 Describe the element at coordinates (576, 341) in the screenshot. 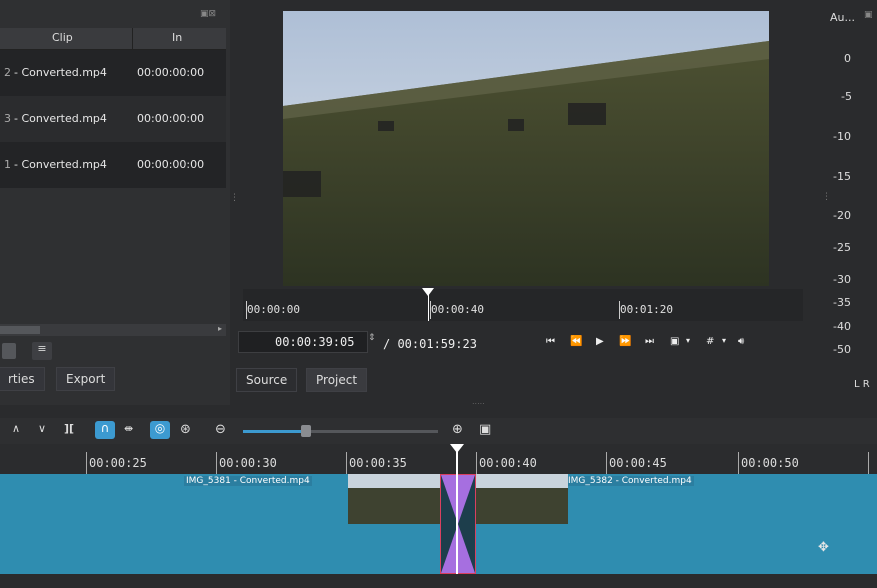

I see `rewind-icon: ⏪` at that location.